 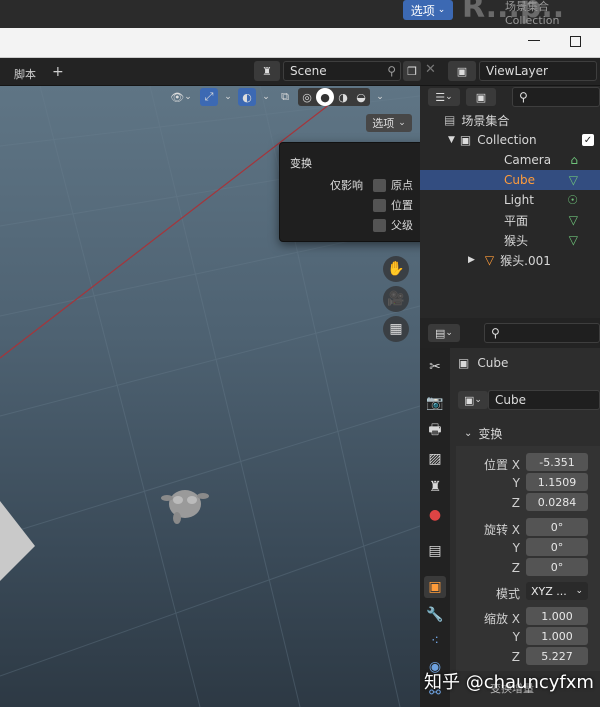 What do you see at coordinates (557, 616) in the screenshot?
I see `scale-x-field: 1.000` at bounding box center [557, 616].